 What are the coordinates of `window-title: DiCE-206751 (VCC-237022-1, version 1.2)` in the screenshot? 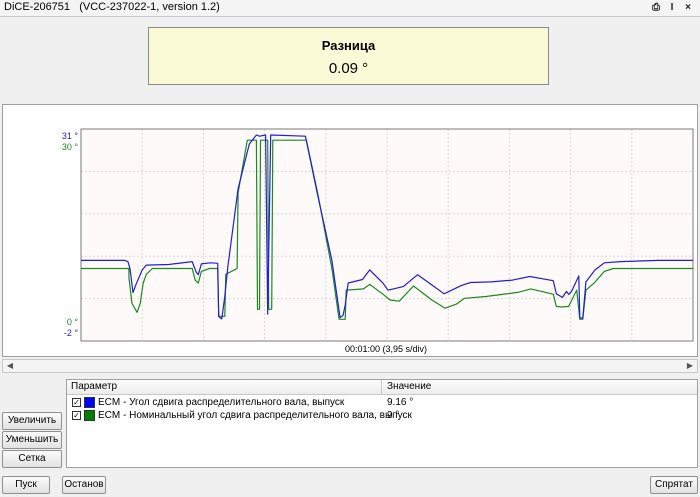 It's located at (112, 7).